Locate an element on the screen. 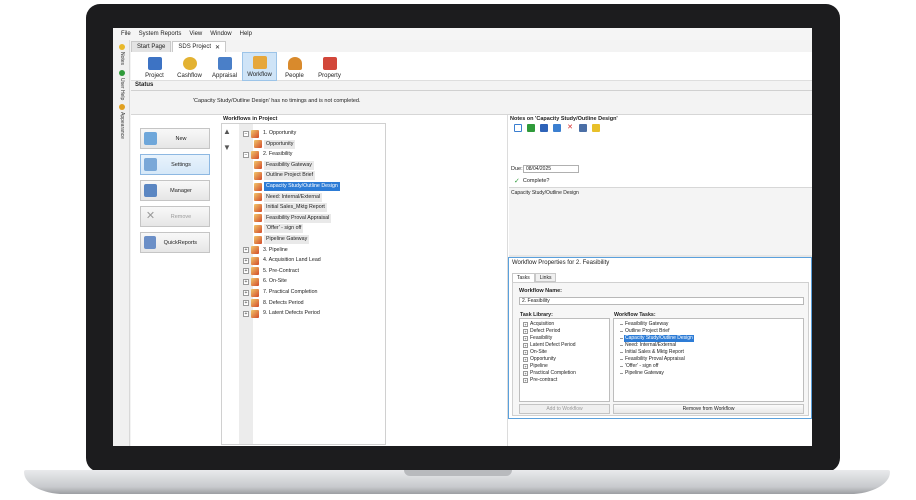 The height and width of the screenshot is (500, 916). menu-help: Help is located at coordinates (246, 34).